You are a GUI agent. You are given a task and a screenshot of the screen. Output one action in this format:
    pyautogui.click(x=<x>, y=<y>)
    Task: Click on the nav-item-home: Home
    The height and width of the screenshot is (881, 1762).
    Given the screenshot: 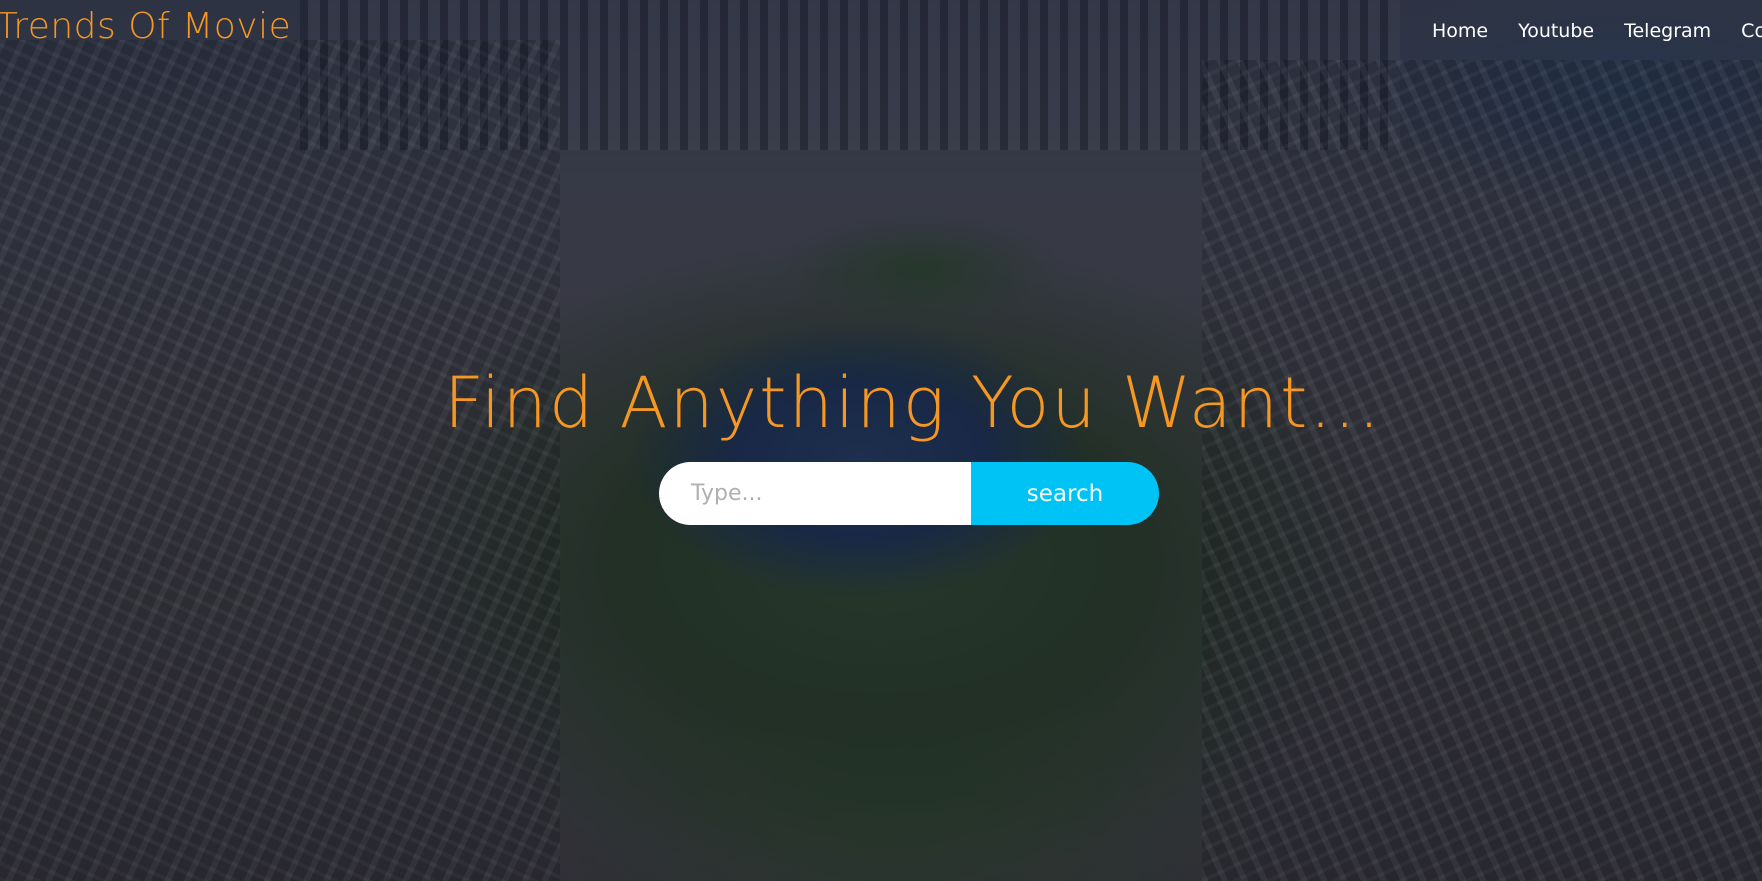 What is the action you would take?
    pyautogui.click(x=1460, y=31)
    